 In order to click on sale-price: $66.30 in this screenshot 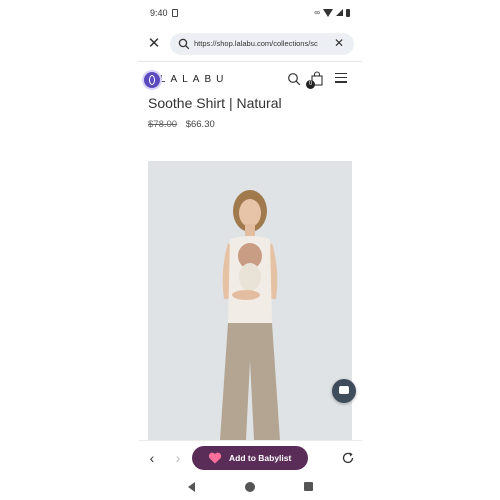, I will do `click(200, 124)`.